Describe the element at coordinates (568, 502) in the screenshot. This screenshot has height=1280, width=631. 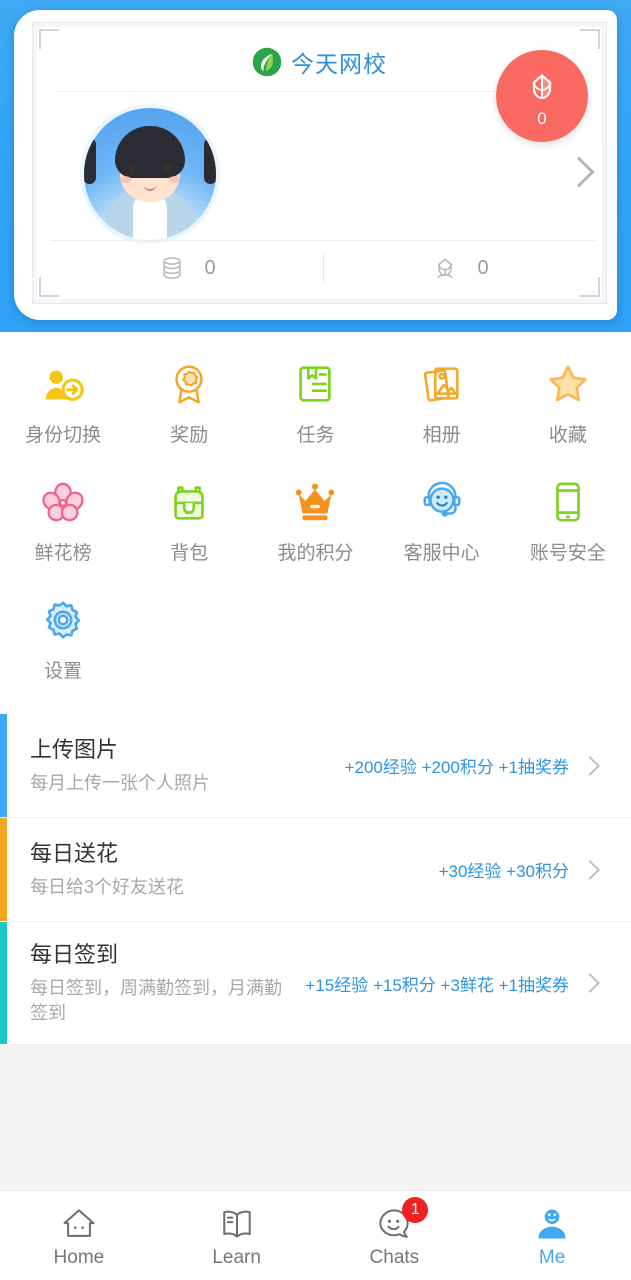
I see `phone-security-icon` at that location.